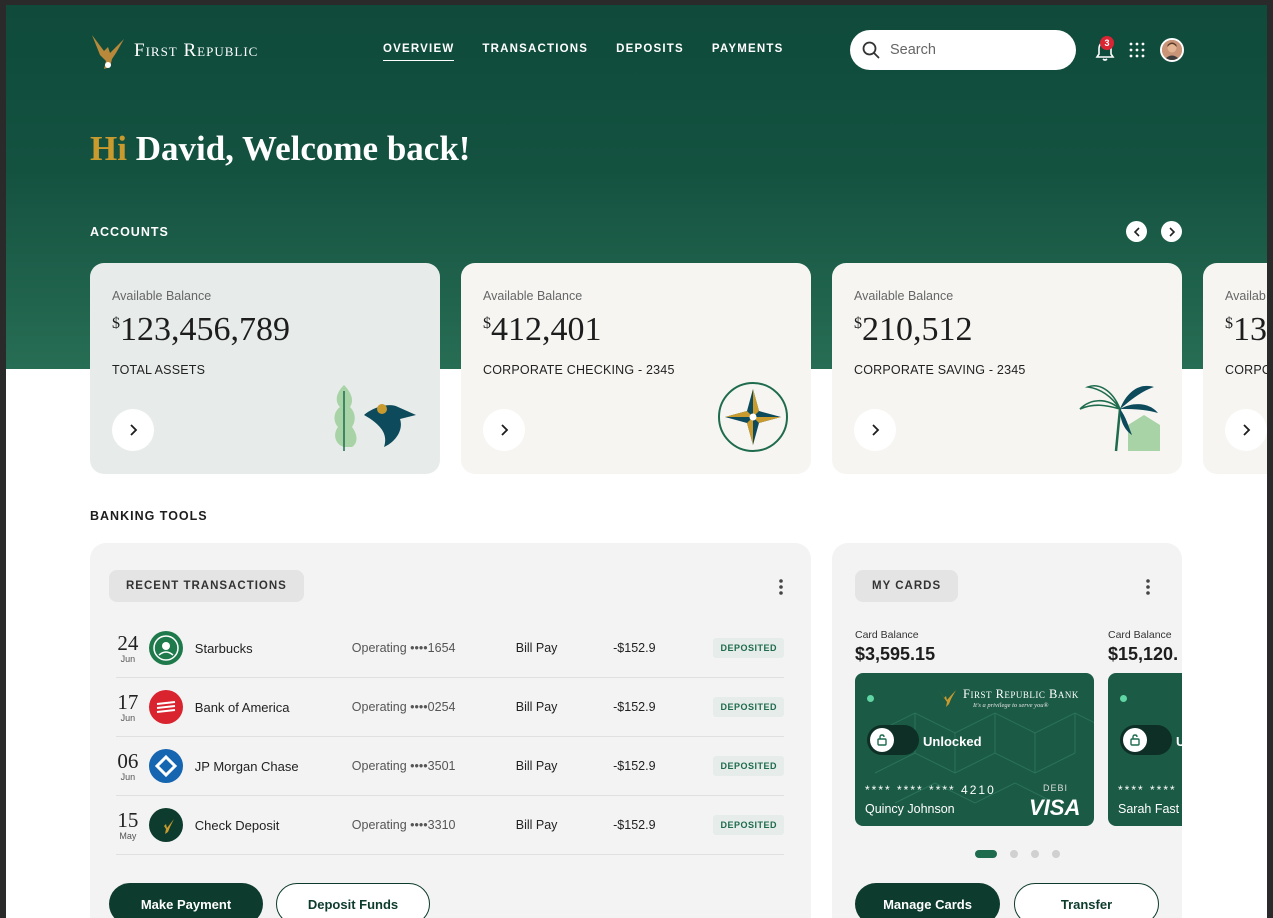  What do you see at coordinates (403, 707) in the screenshot?
I see `transaction-account: Operating ••••0254` at bounding box center [403, 707].